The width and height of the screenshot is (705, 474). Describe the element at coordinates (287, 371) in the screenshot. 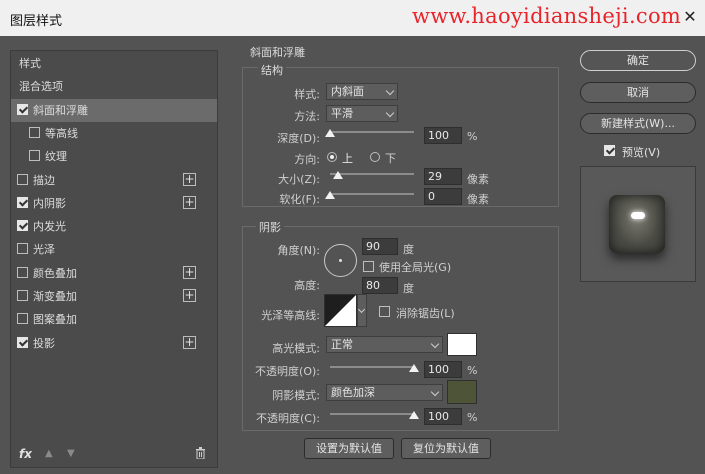

I see `highlight-opacity-label: 不透明度(O):` at that location.